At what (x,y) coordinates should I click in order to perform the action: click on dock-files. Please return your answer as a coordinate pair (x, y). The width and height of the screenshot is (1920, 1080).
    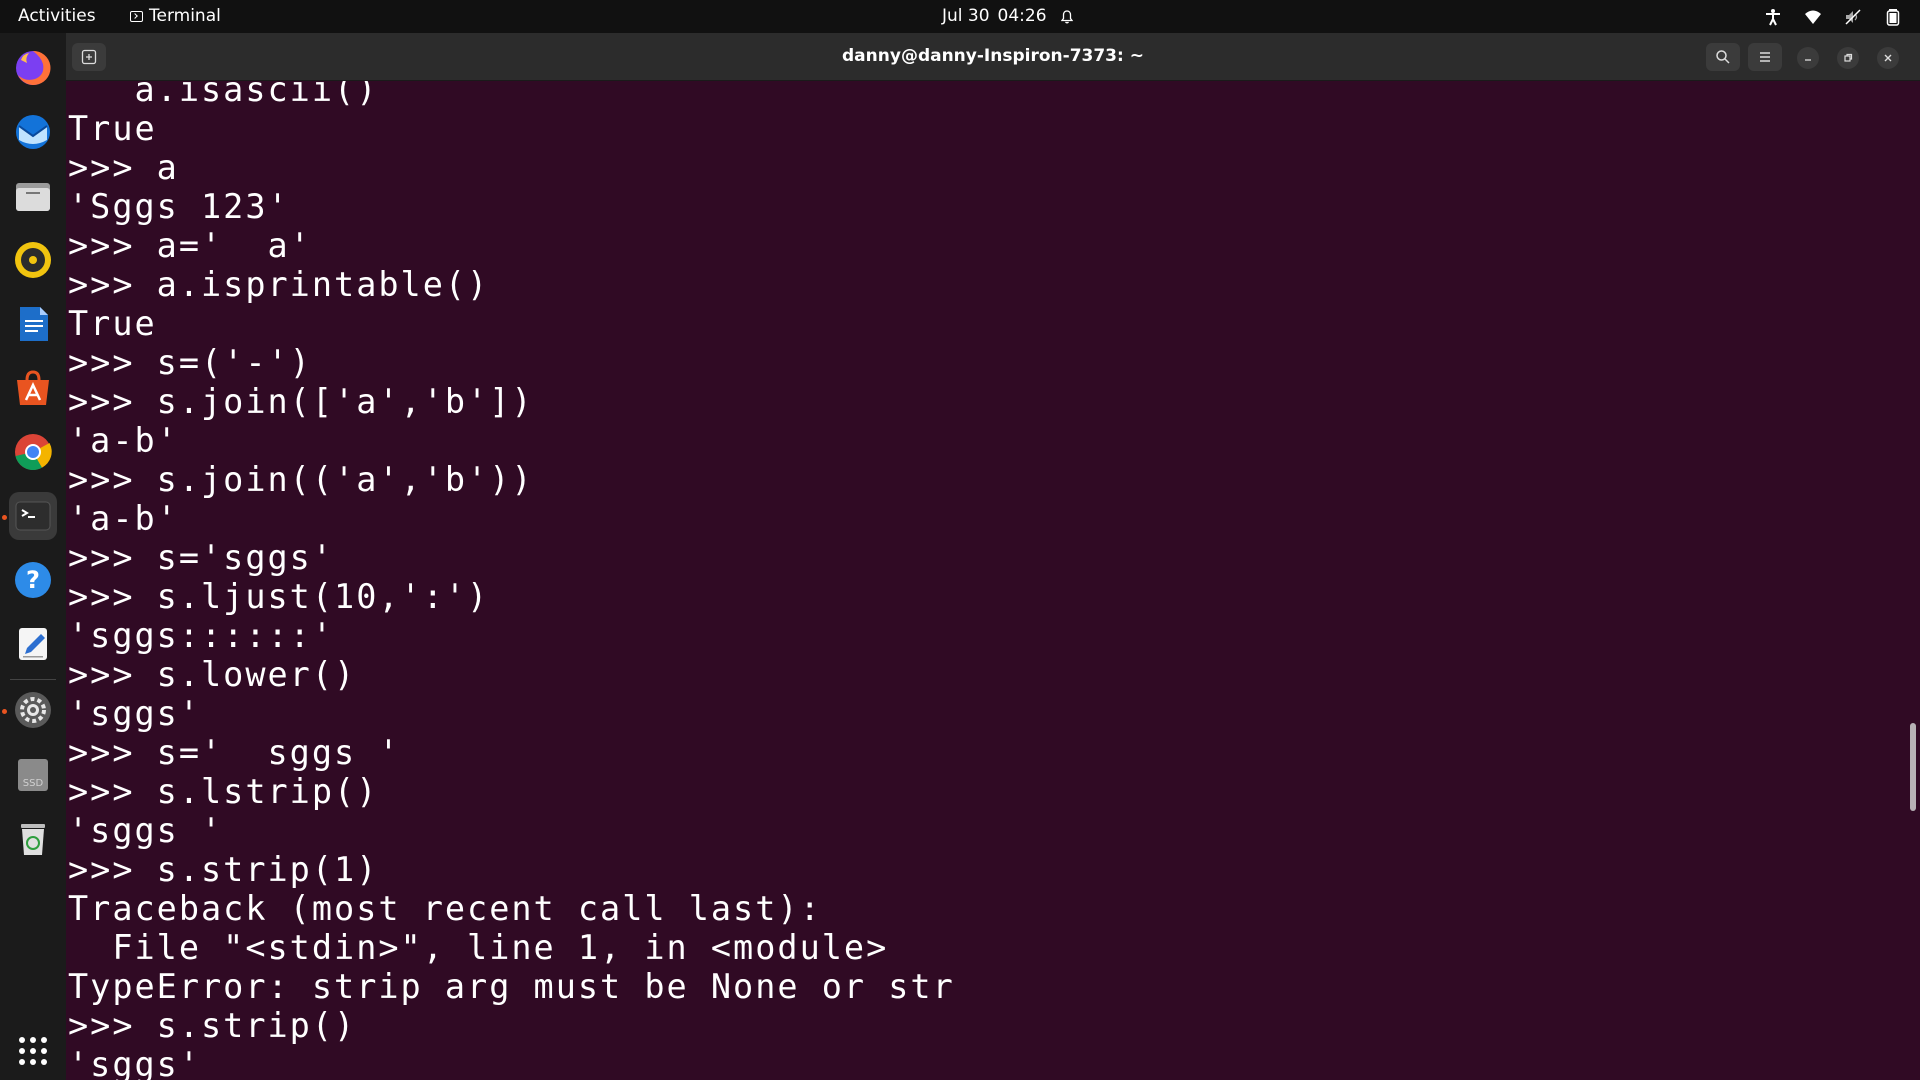
    Looking at the image, I should click on (33, 196).